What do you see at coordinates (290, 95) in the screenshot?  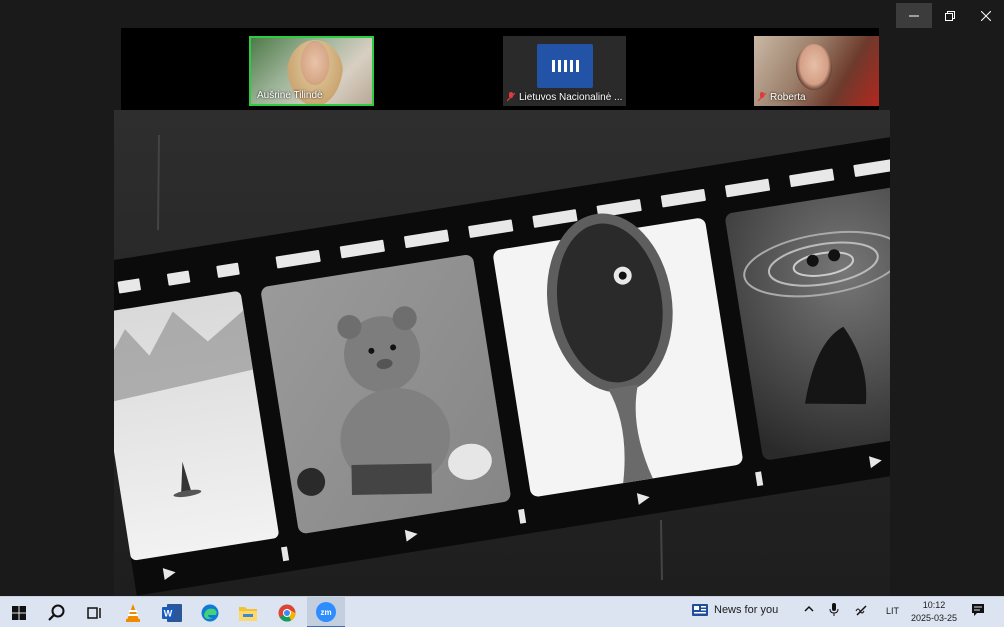 I see `participant-name: Aušrinė Tilindė` at bounding box center [290, 95].